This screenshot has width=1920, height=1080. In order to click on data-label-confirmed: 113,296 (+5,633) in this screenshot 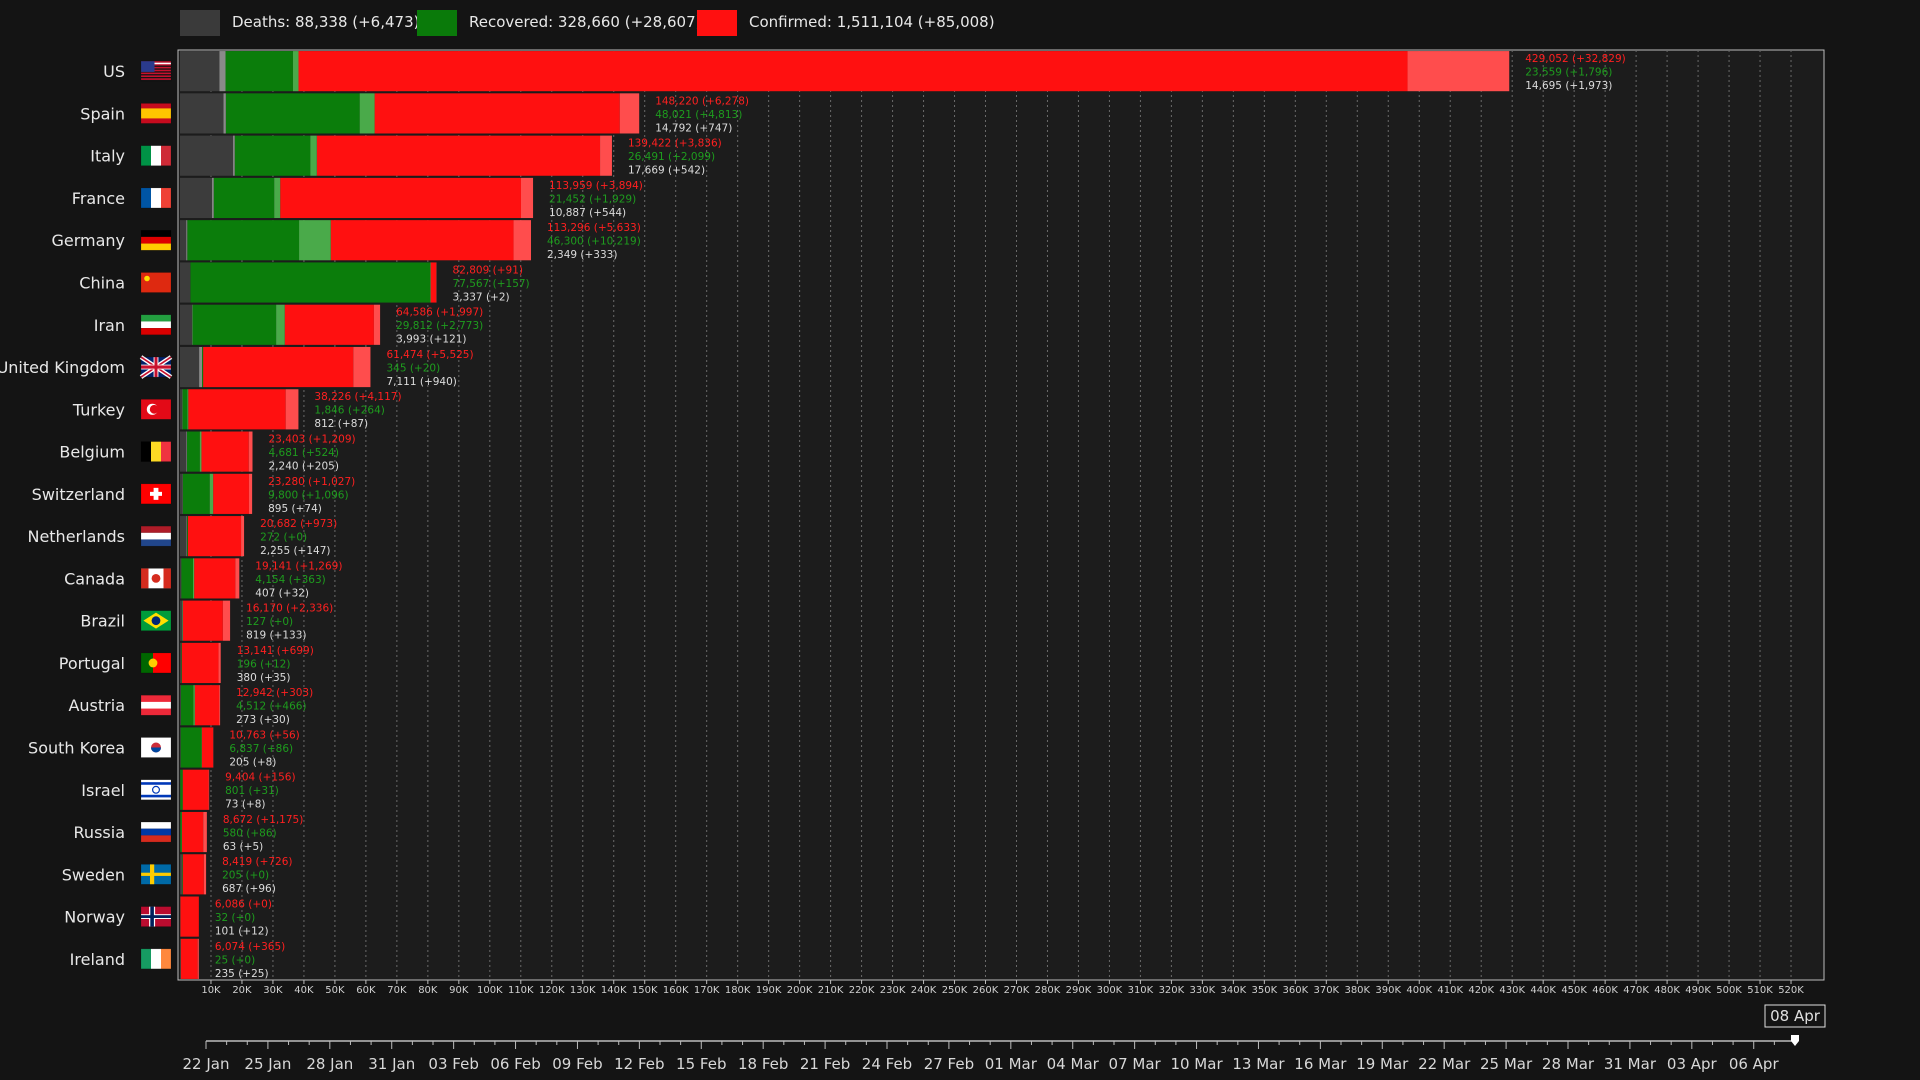, I will do `click(594, 228)`.